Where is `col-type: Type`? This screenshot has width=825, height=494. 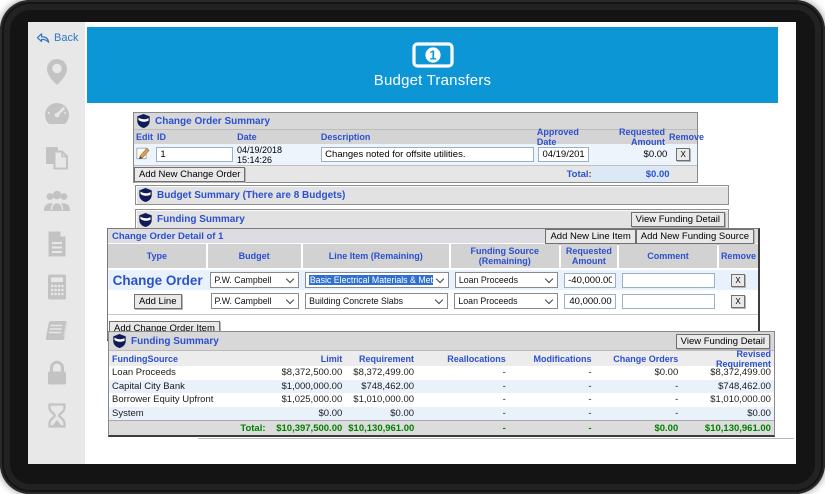
col-type: Type is located at coordinates (157, 256).